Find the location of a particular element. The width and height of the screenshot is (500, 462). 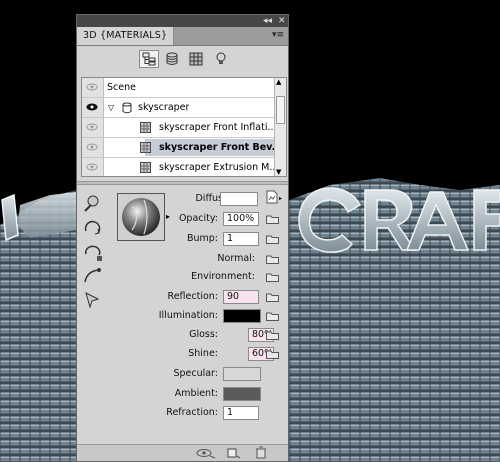

roll-object-tool-icon is located at coordinates (93, 252).